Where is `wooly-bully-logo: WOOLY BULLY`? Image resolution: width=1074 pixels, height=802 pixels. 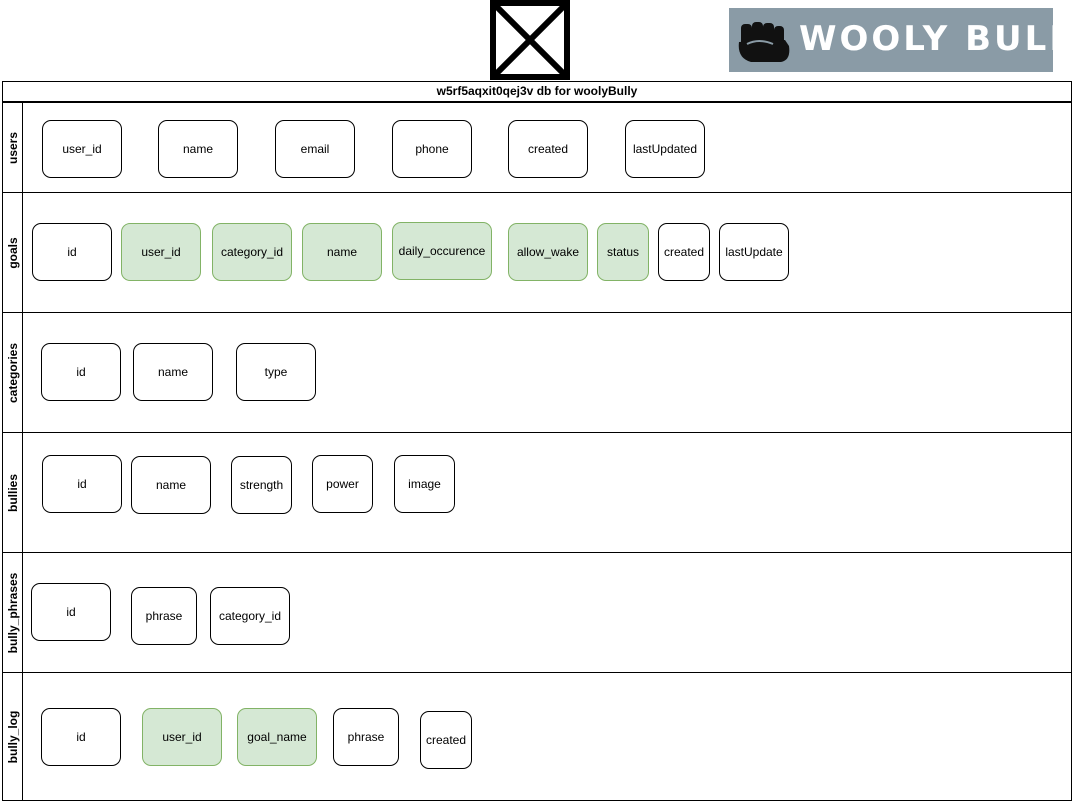 wooly-bully-logo: WOOLY BULLY is located at coordinates (891, 40).